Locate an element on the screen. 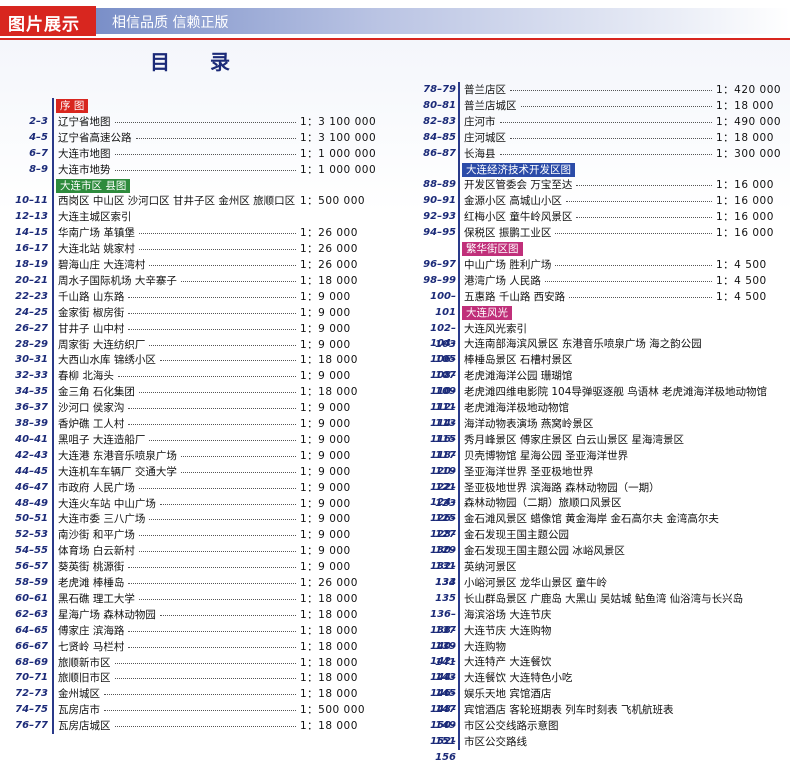  toc-row: 68–69 旅顺新市区 1：18 000 is located at coordinates (205, 663).